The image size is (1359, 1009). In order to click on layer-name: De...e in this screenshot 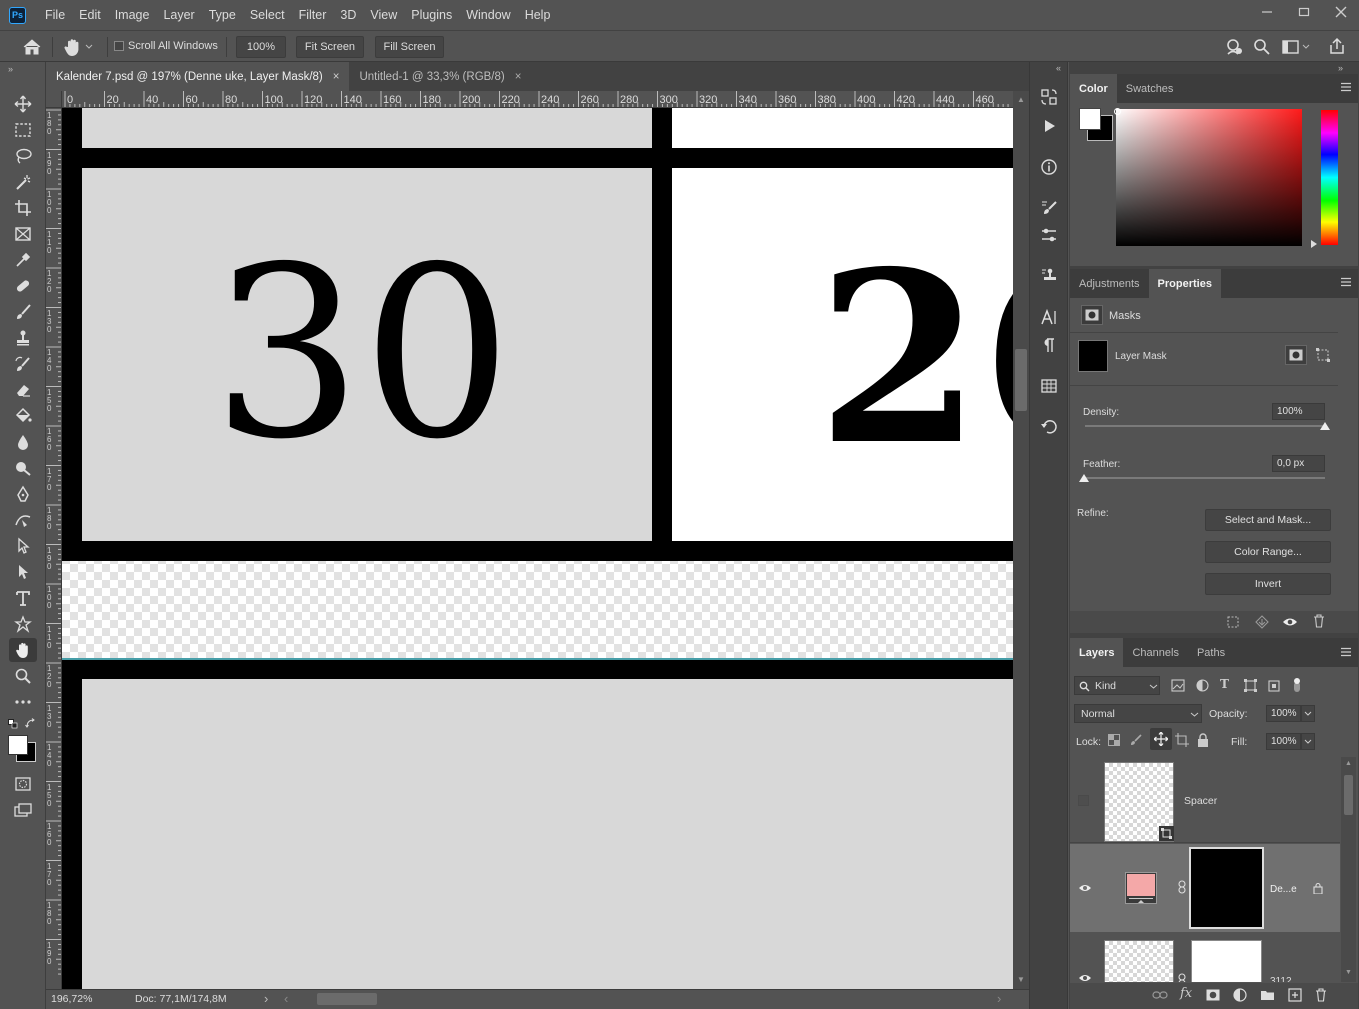, I will do `click(1283, 889)`.